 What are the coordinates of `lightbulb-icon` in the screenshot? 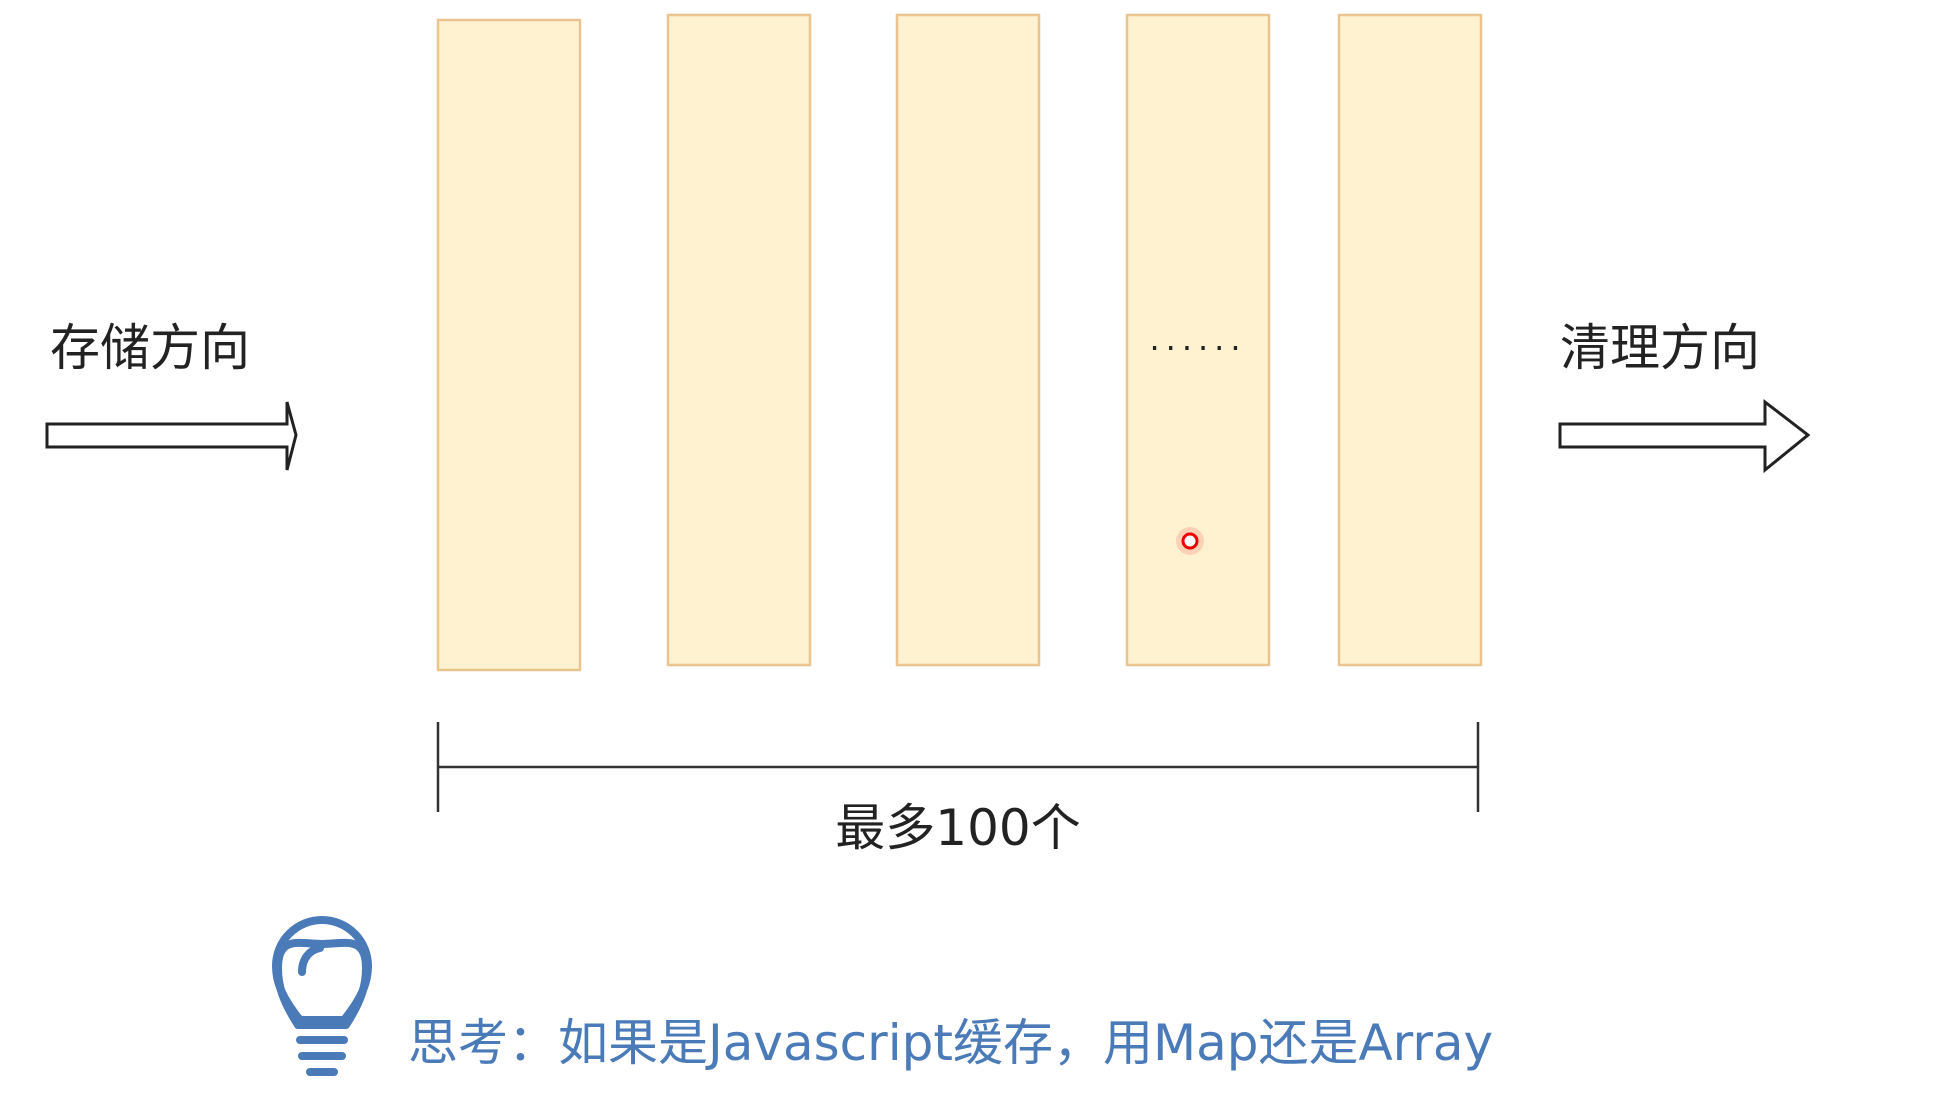 It's located at (322, 996).